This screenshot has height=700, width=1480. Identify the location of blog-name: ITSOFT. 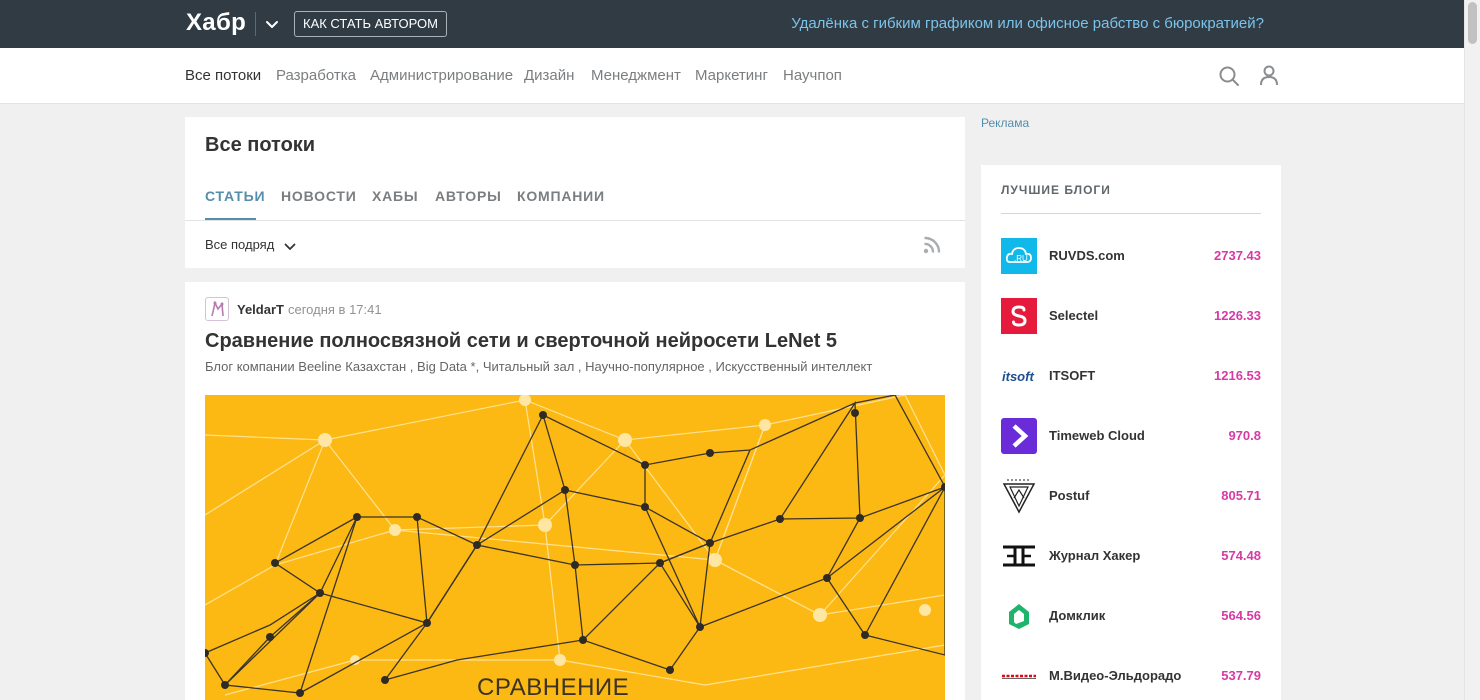
(1072, 375).